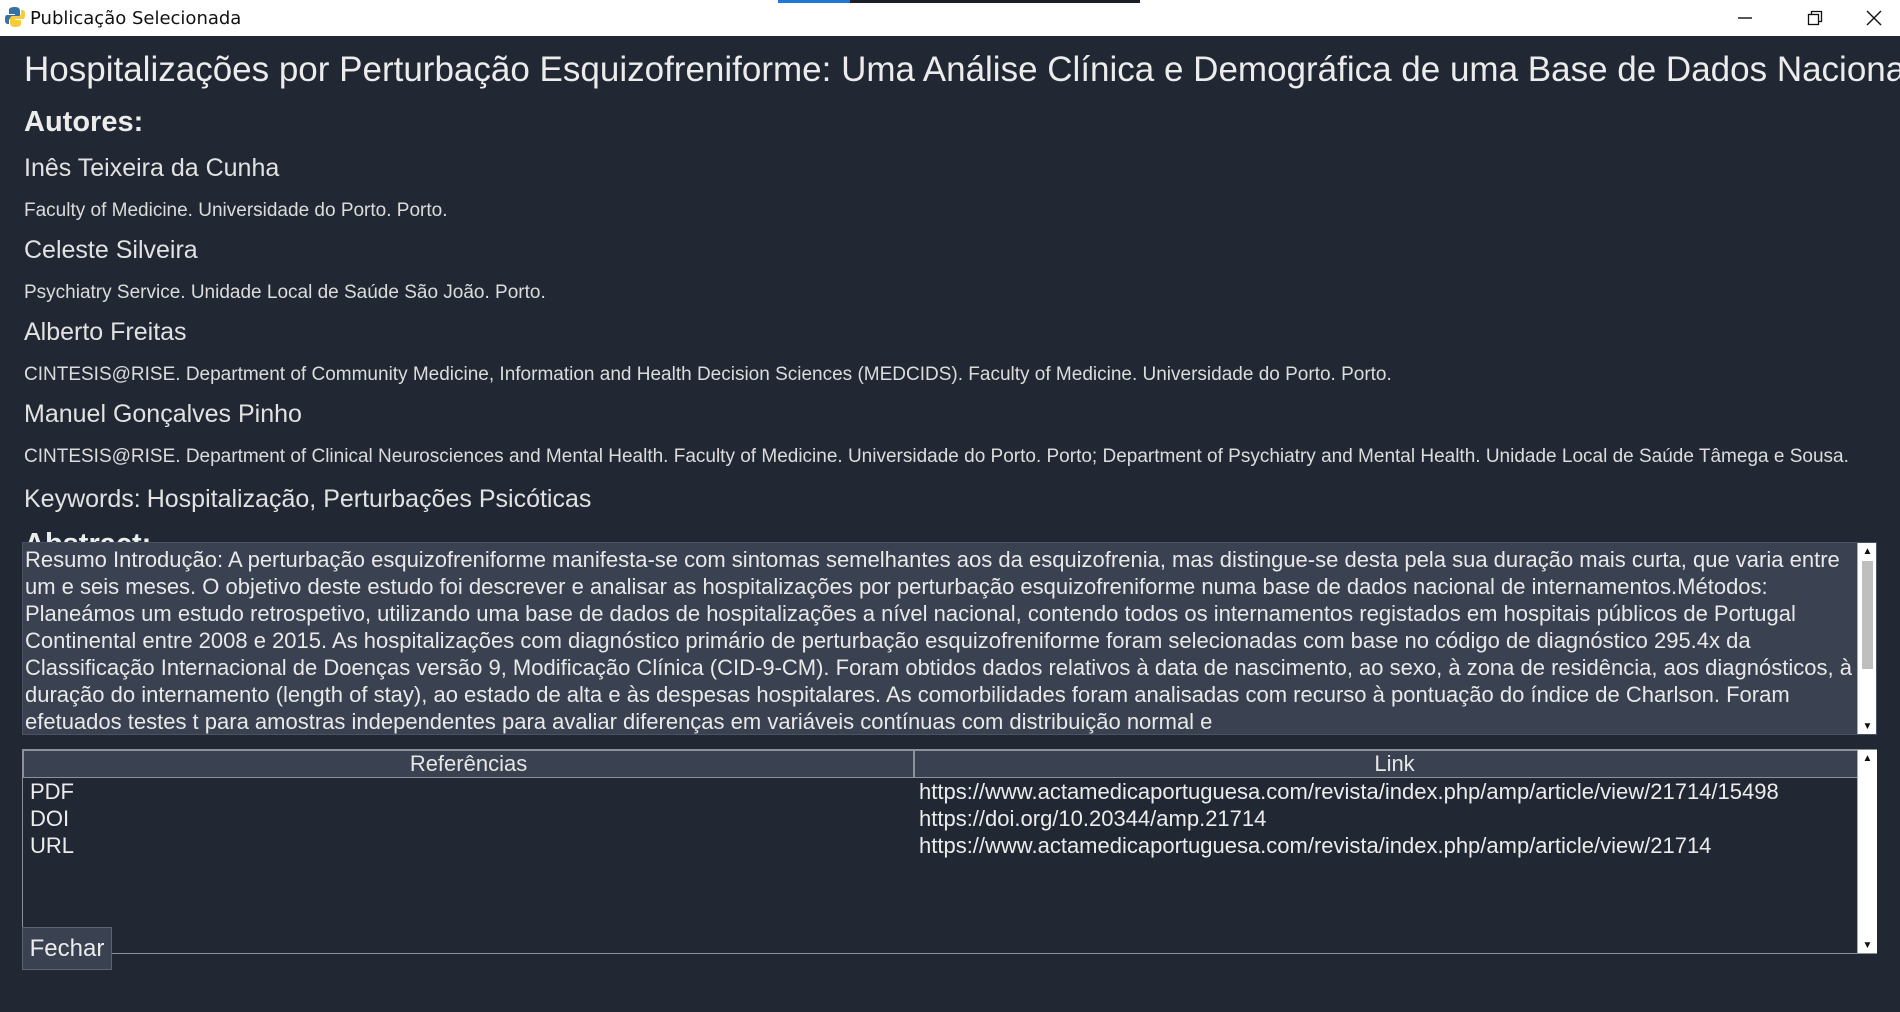  Describe the element at coordinates (469, 764) in the screenshot. I see `column-header-references: Referências` at that location.